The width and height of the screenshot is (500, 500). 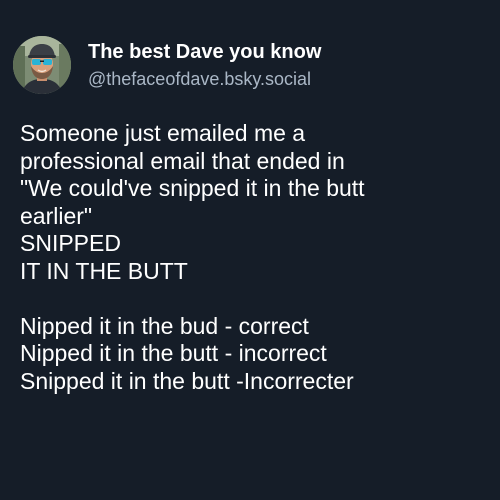 I want to click on post-line: Nipped it in the butt - incorrect, so click(x=173, y=353).